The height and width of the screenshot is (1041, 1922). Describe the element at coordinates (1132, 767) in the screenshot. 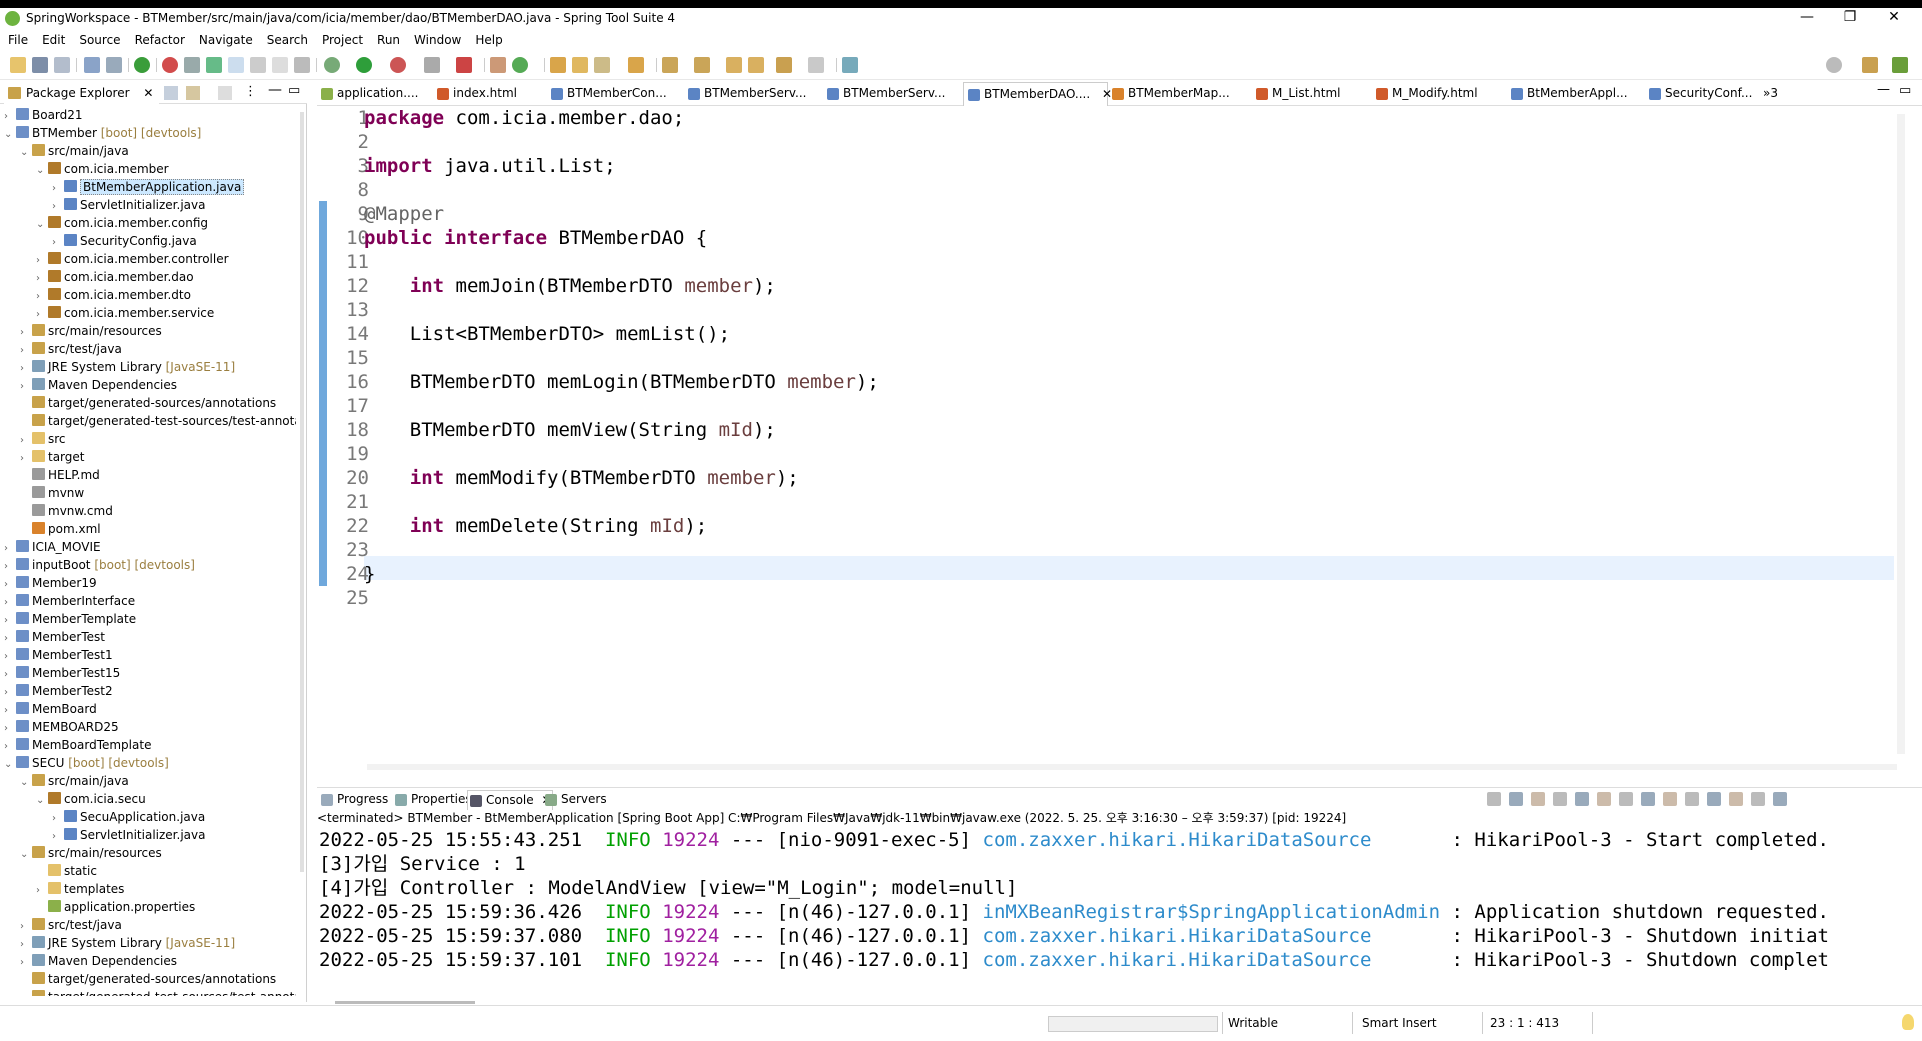

I see `editor-hscroll` at that location.